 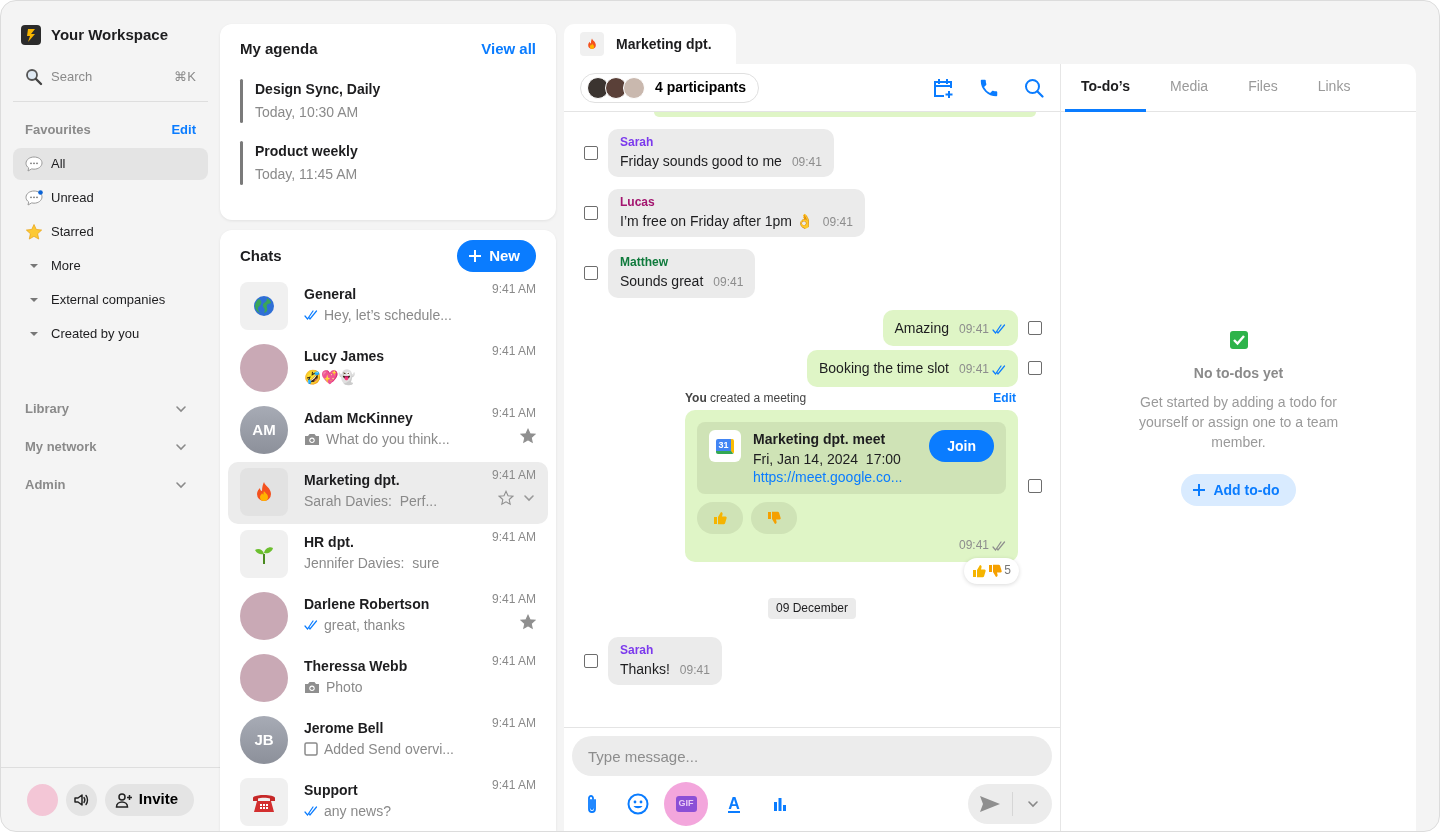 I want to click on sender-name: Lucas, so click(x=638, y=203).